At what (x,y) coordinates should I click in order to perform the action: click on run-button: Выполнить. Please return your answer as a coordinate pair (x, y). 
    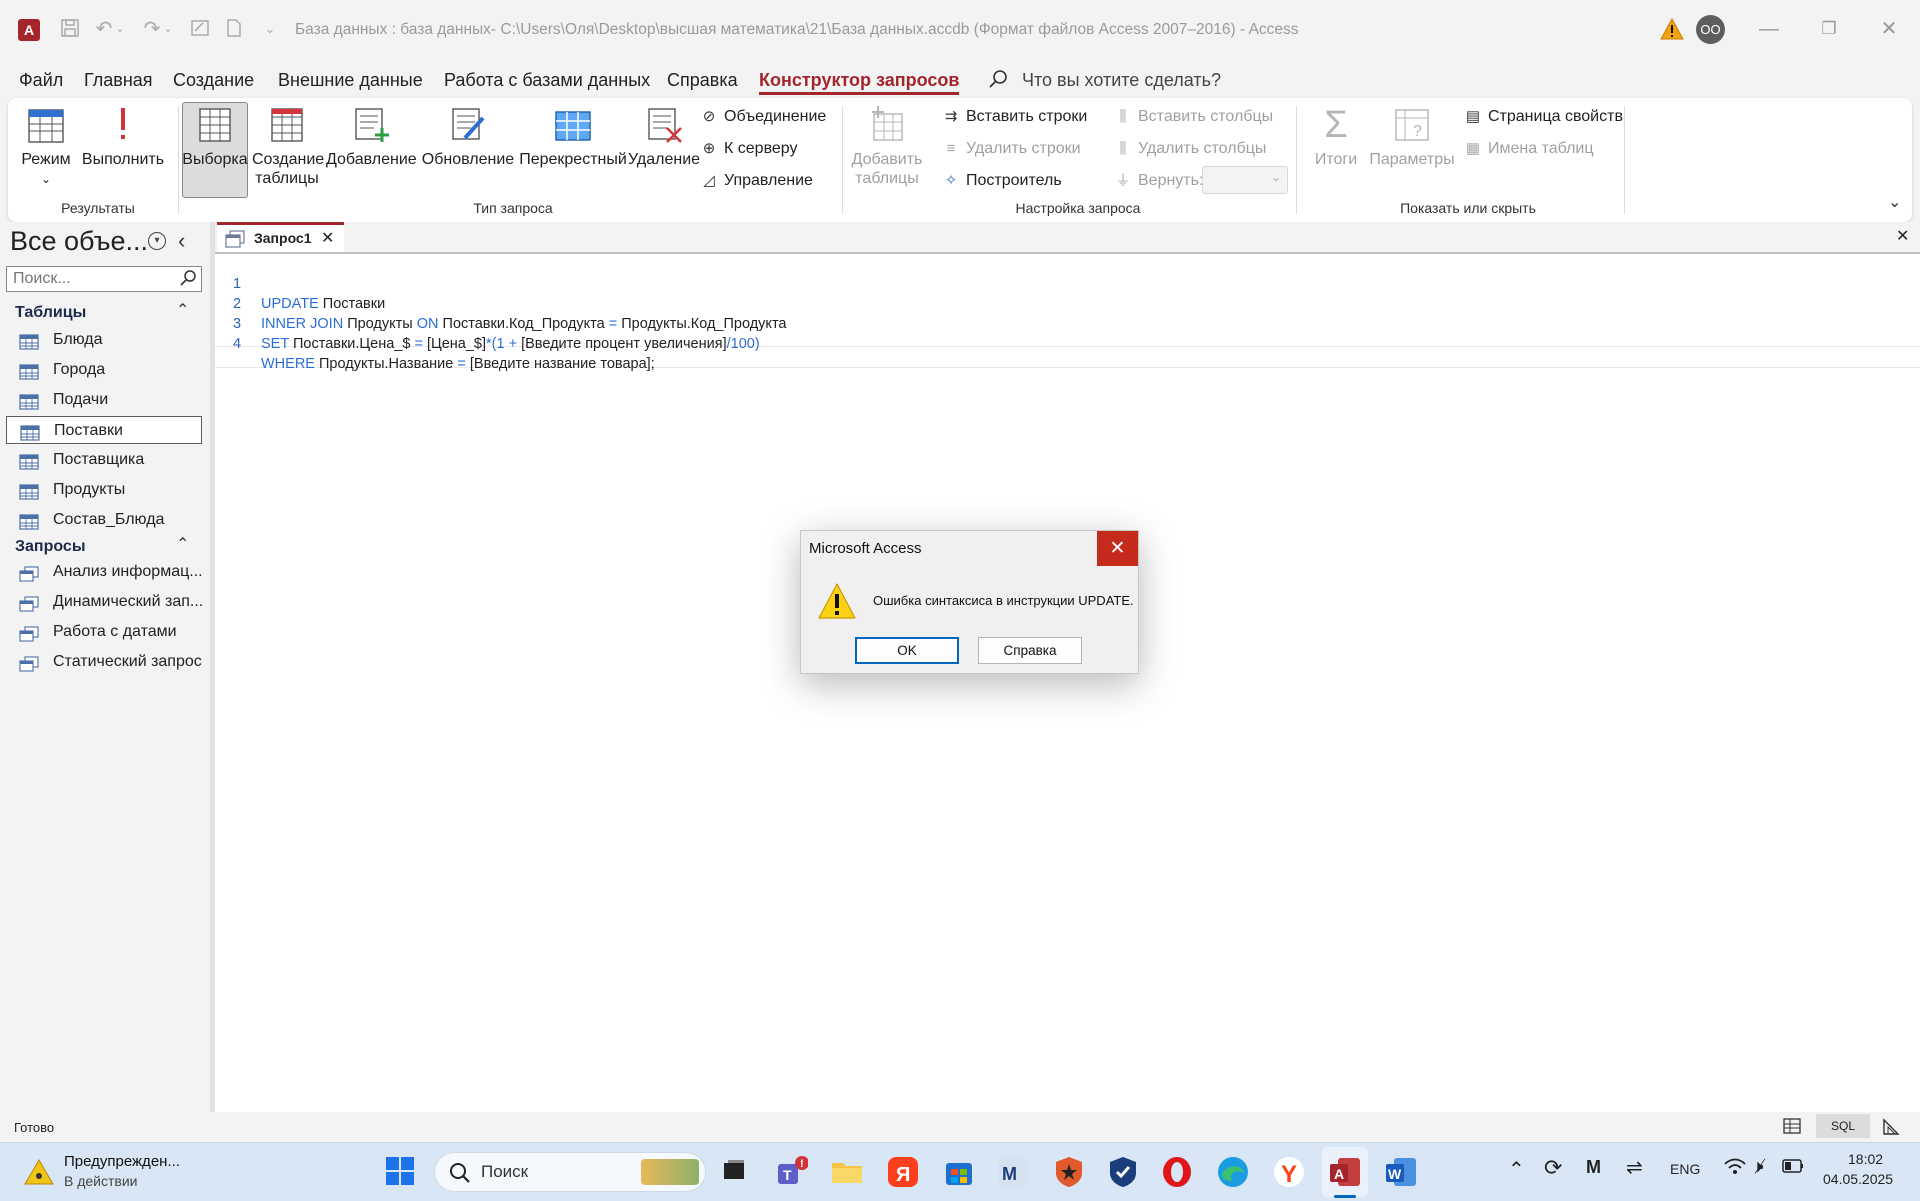
    Looking at the image, I should click on (123, 137).